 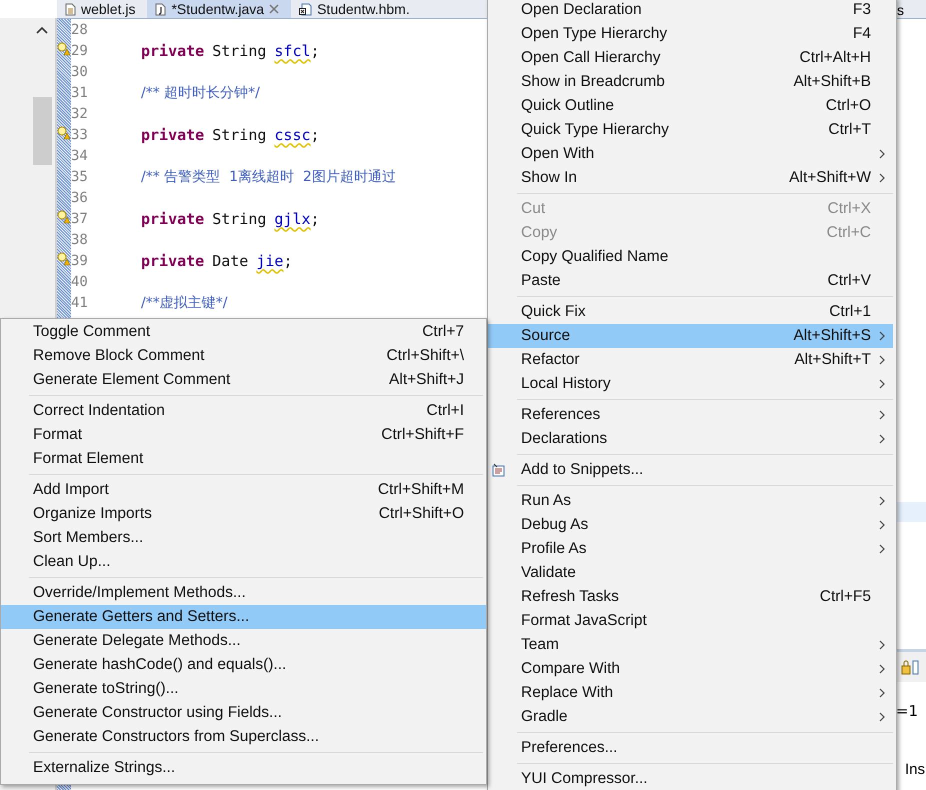 What do you see at coordinates (230, 261) in the screenshot?
I see `code-type: Date` at bounding box center [230, 261].